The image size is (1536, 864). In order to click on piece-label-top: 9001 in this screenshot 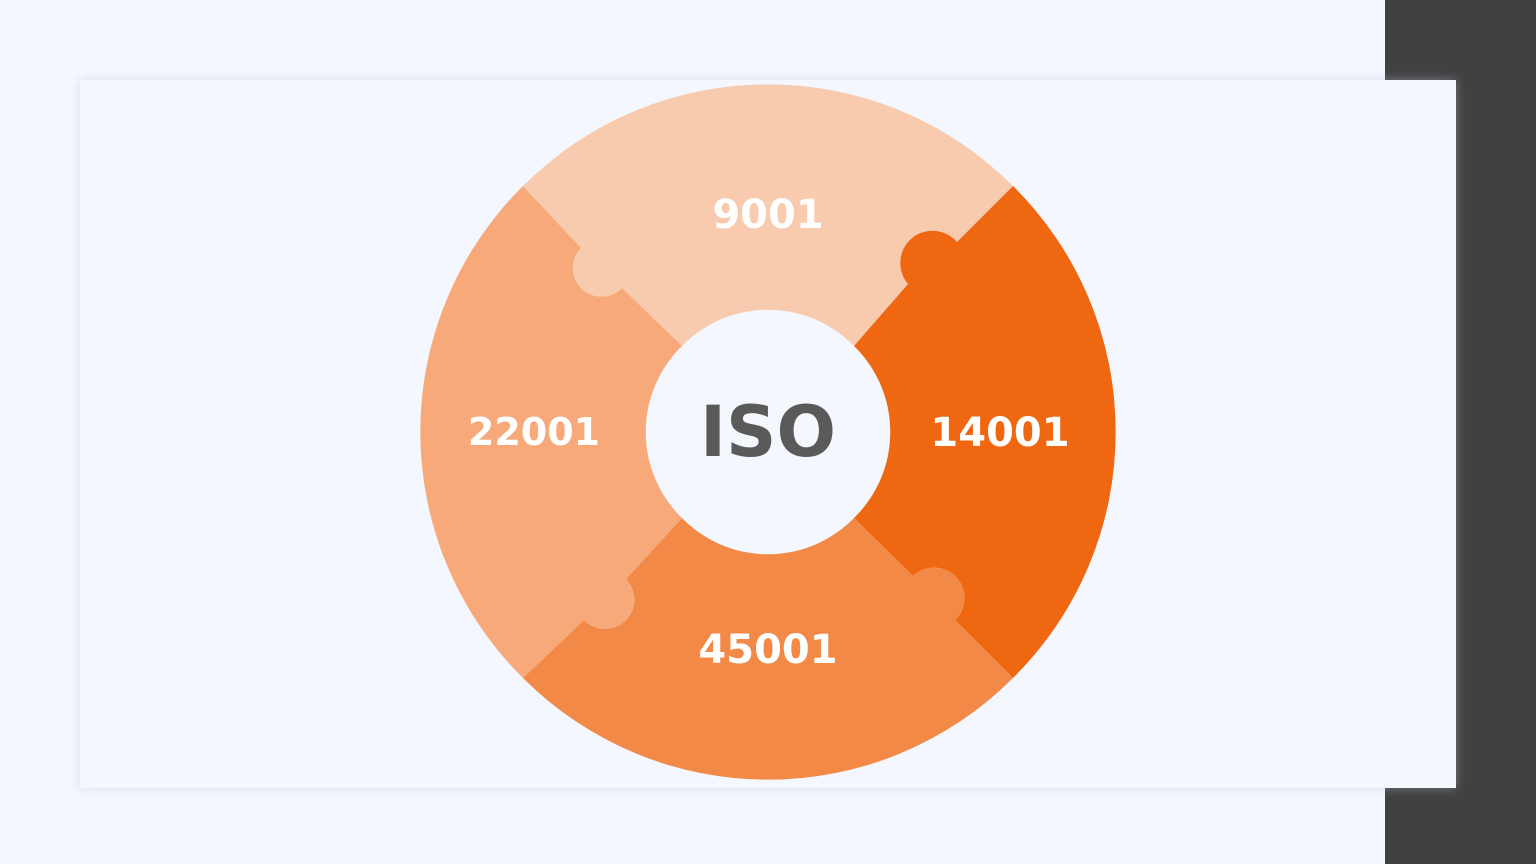, I will do `click(767, 215)`.